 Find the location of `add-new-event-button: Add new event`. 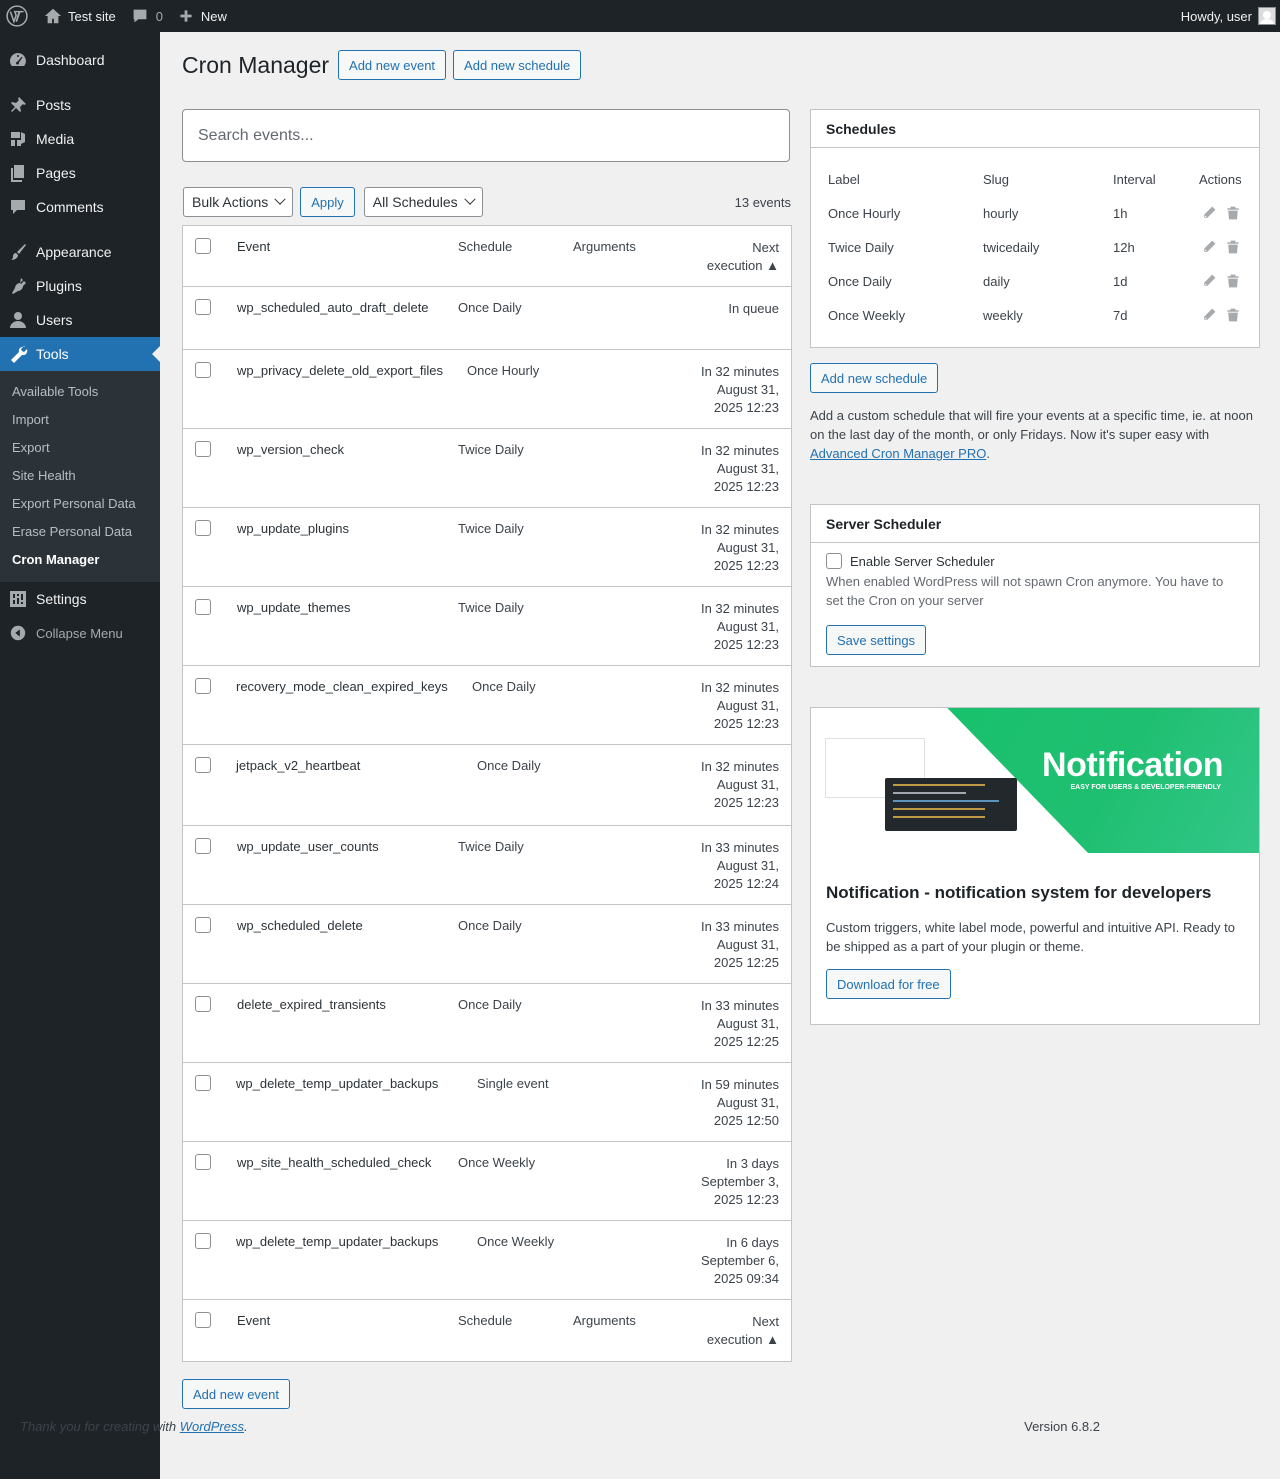

add-new-event-button: Add new event is located at coordinates (392, 65).